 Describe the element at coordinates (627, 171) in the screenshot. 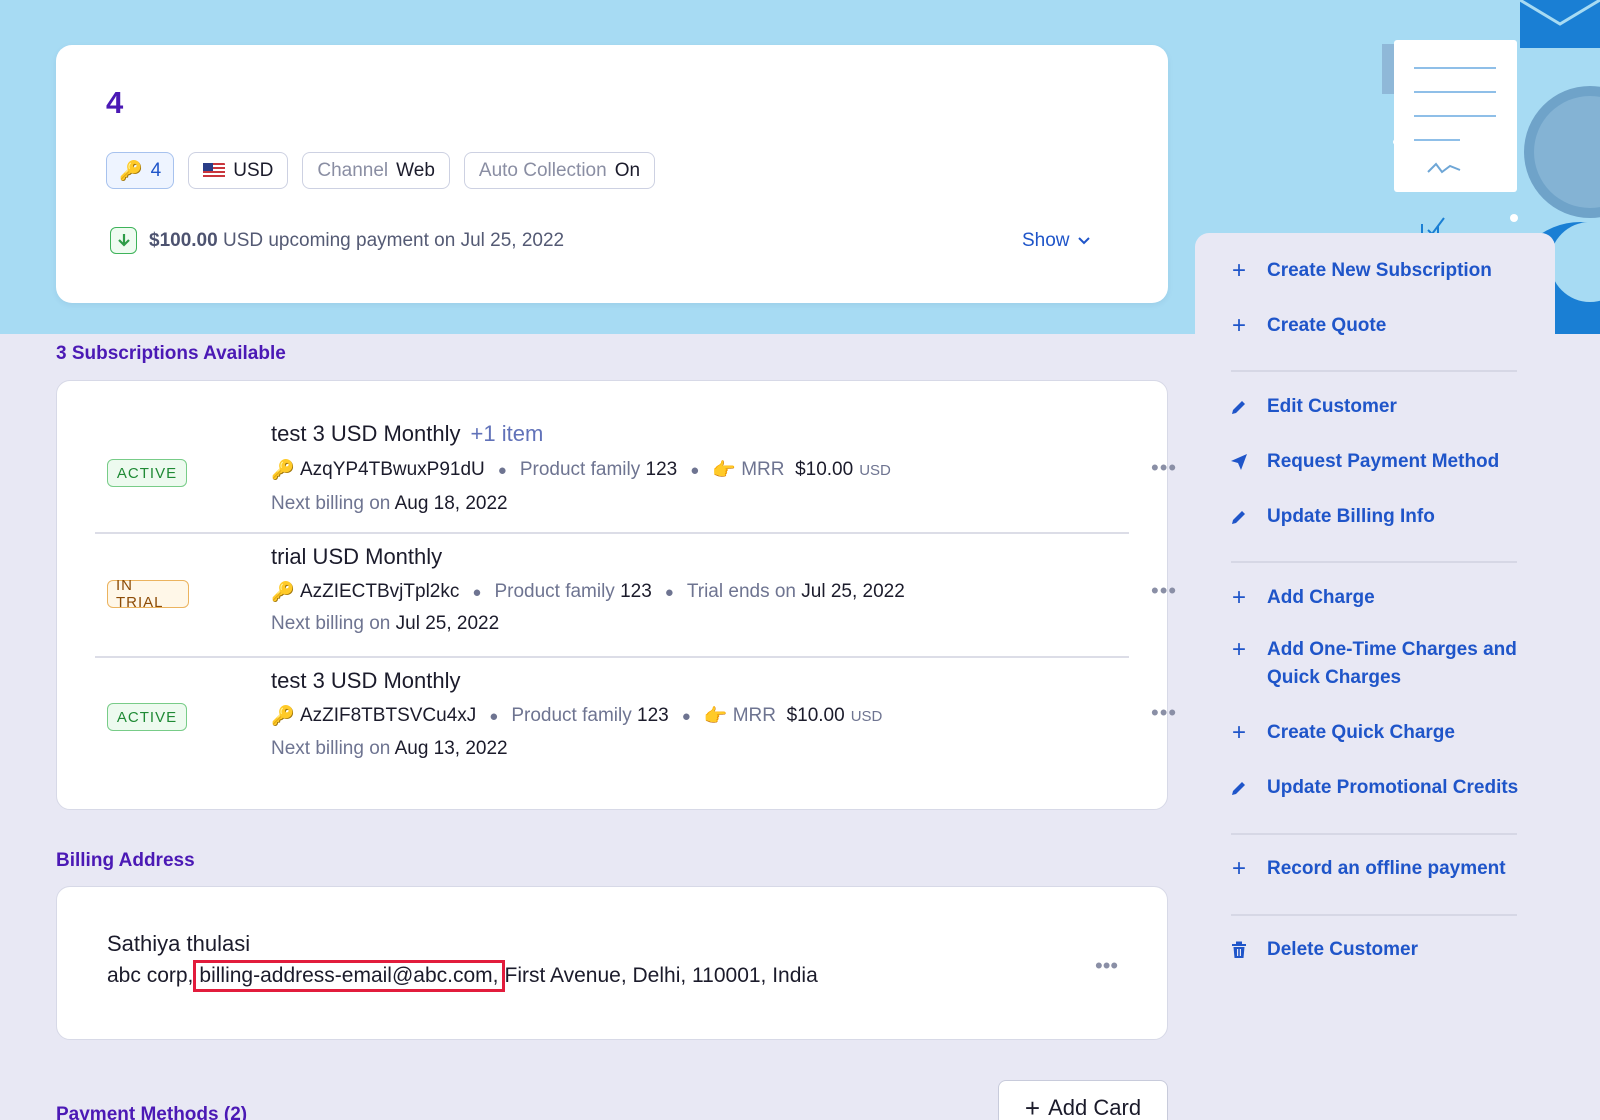

I see `auto-collection-value: On` at that location.